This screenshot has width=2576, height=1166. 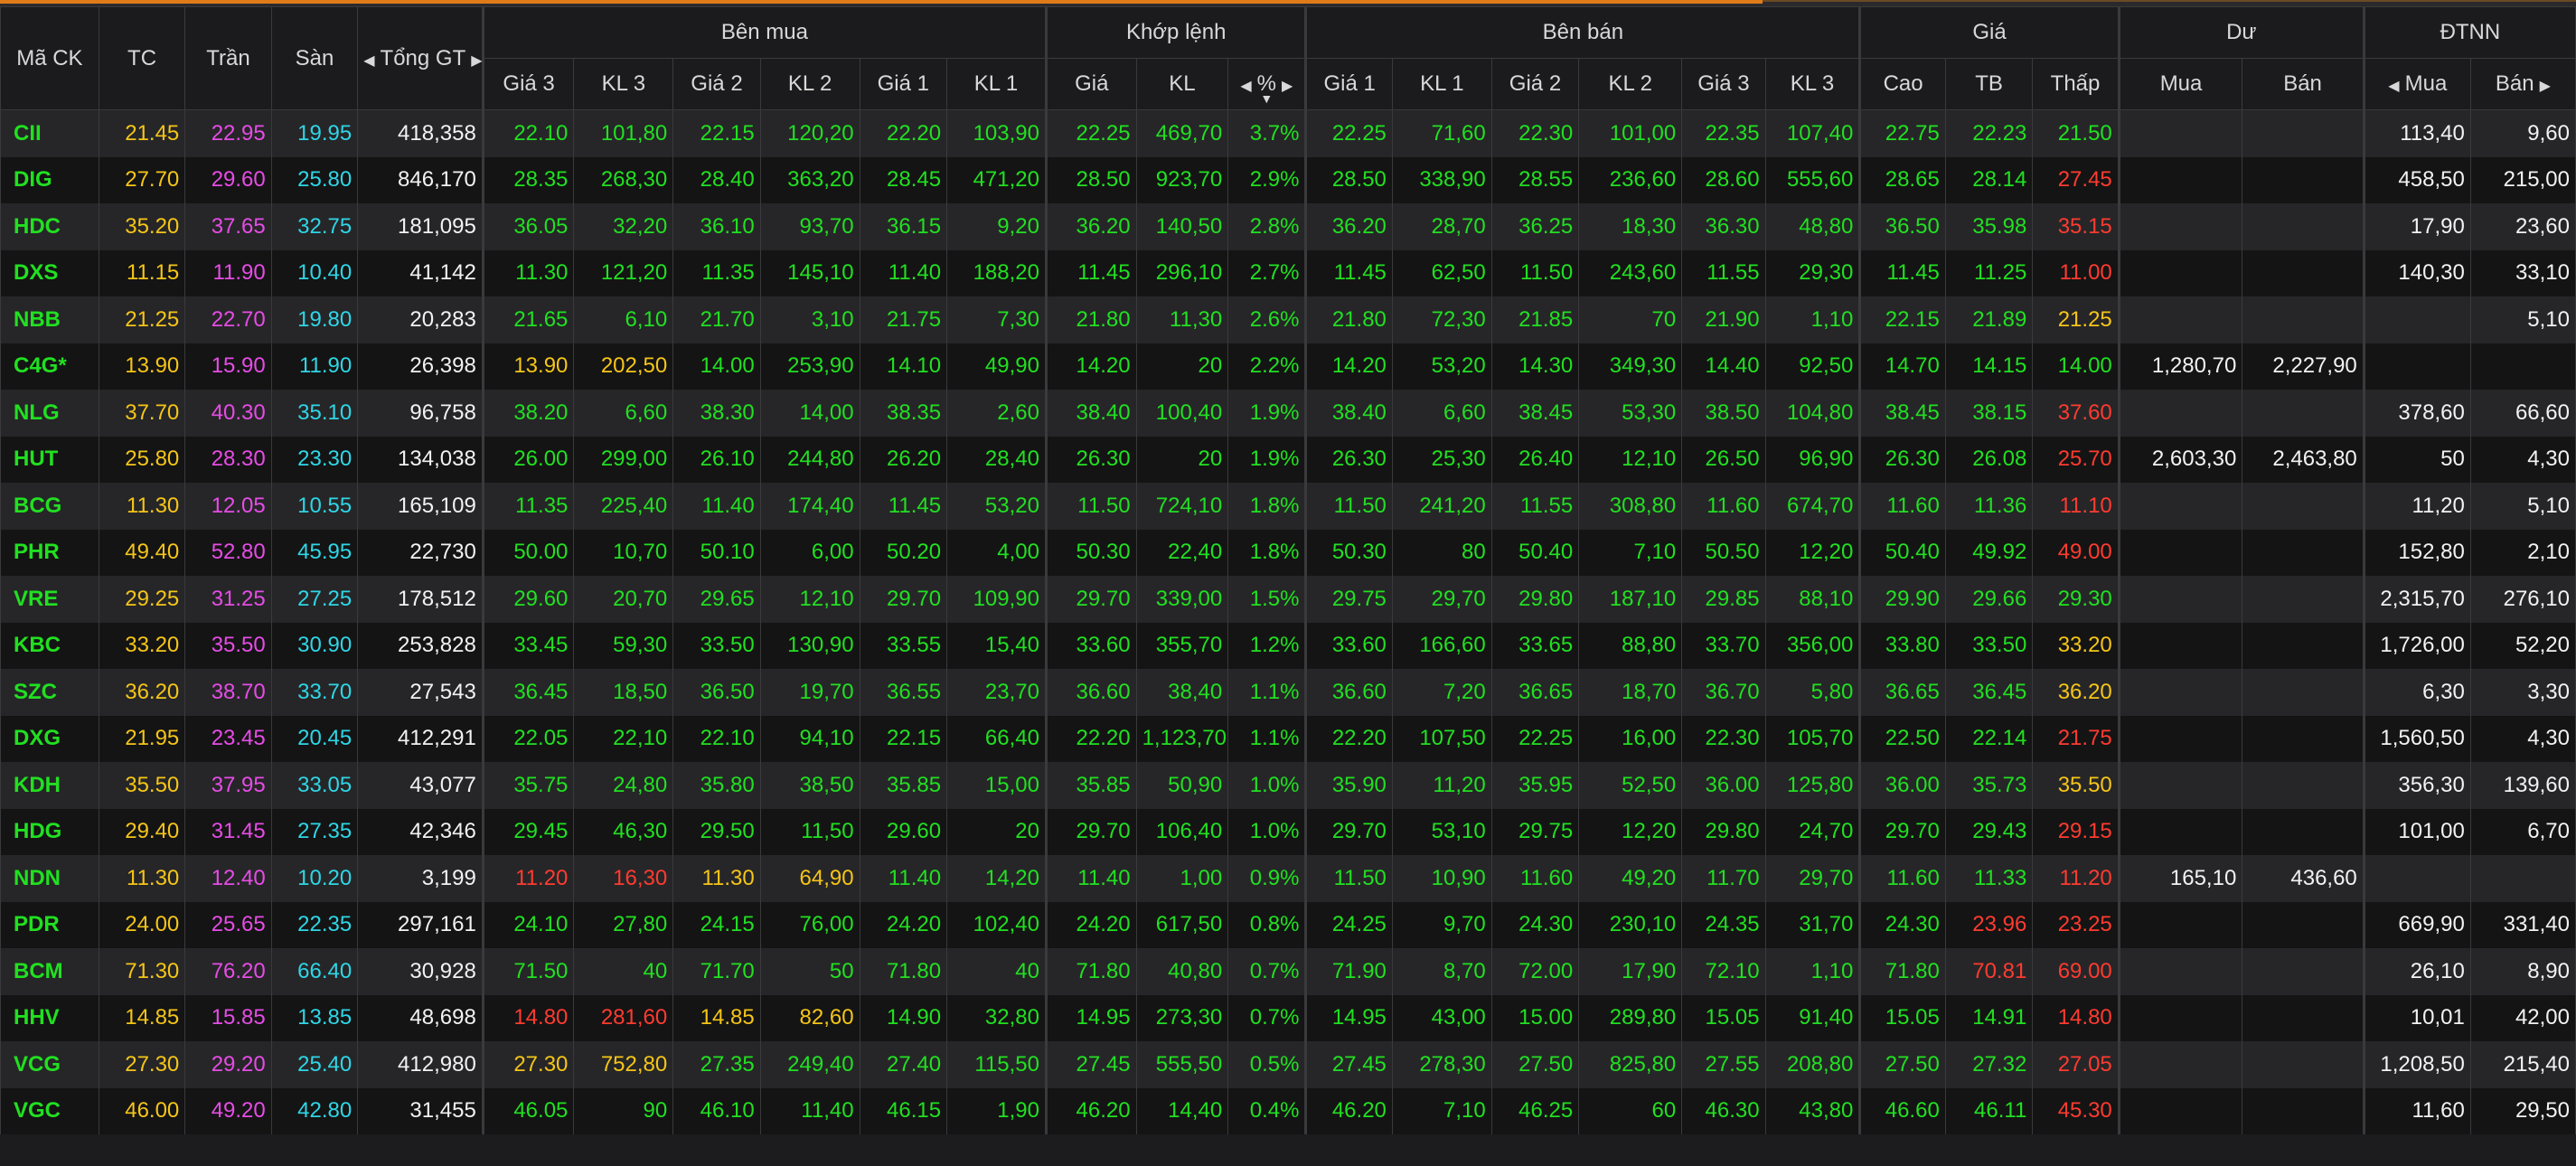 I want to click on col-header-match-price: Giá, so click(x=1091, y=84).